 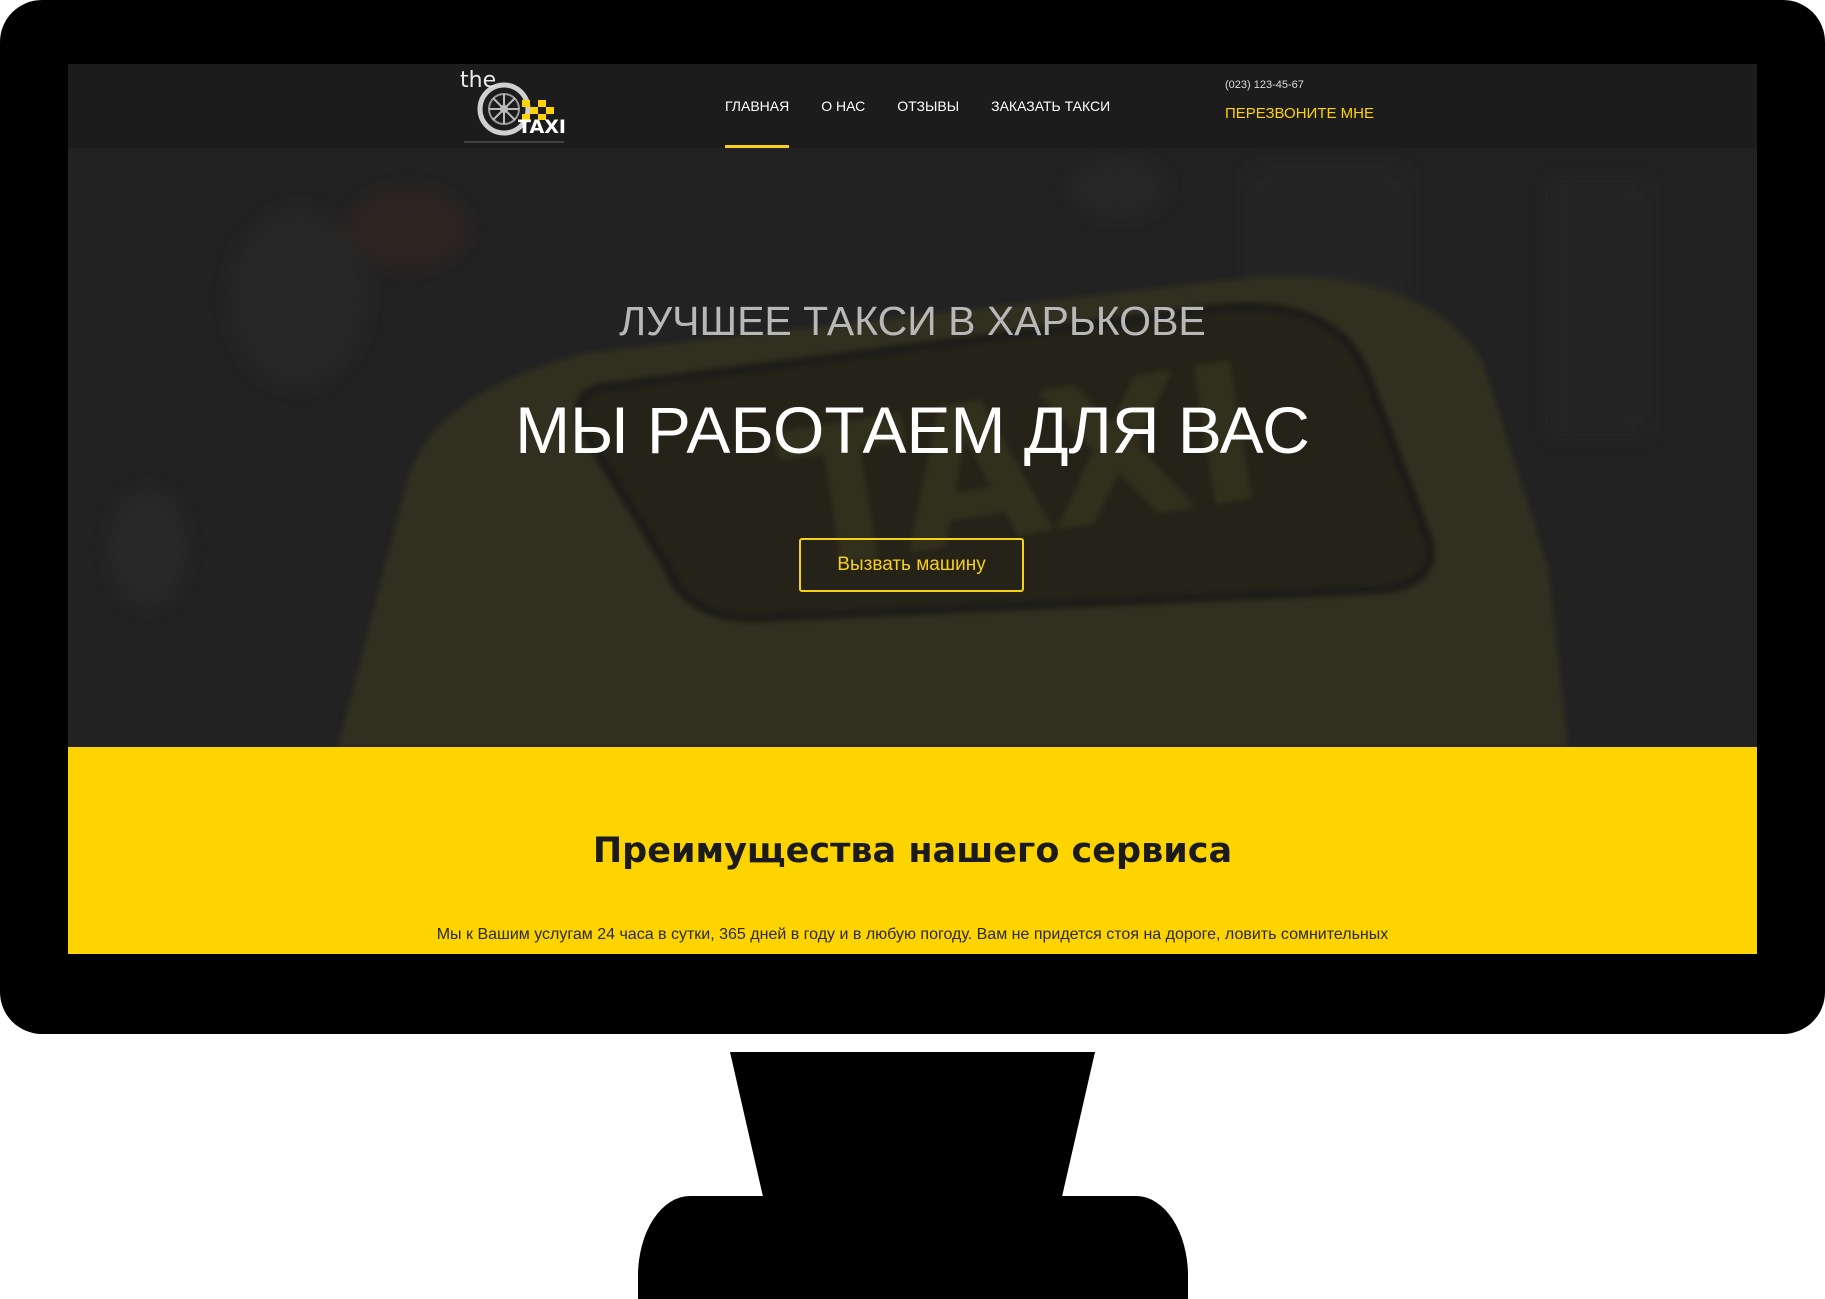 I want to click on logo: the TAXI, so click(x=515, y=106).